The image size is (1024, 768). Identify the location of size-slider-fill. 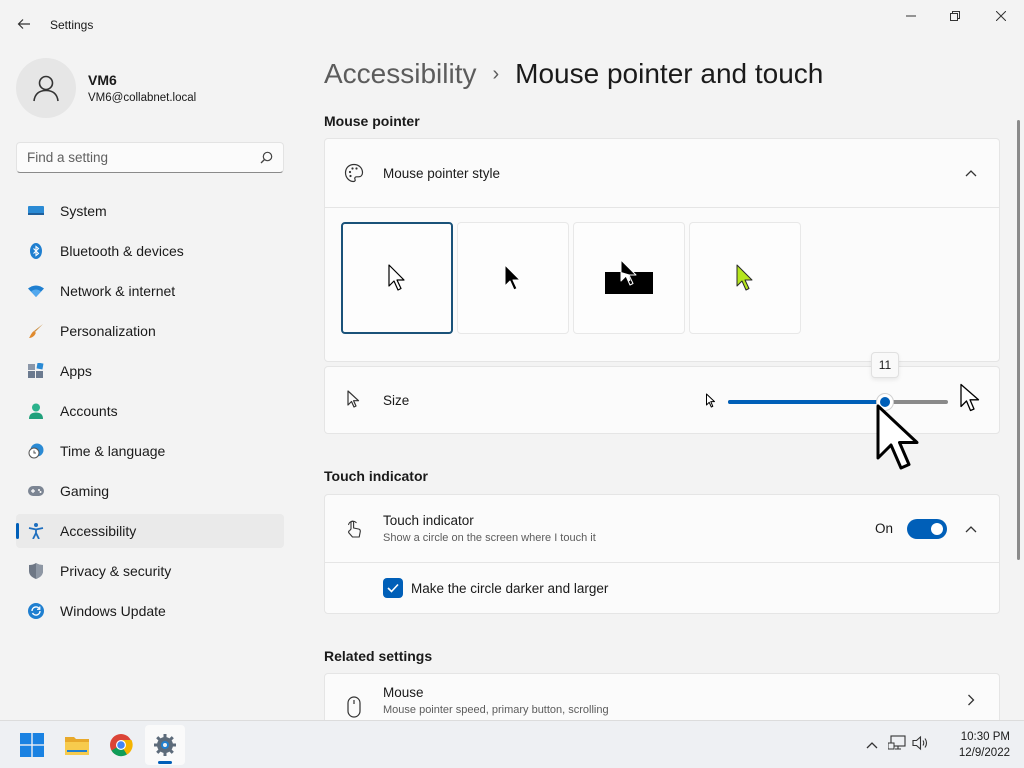
(806, 402).